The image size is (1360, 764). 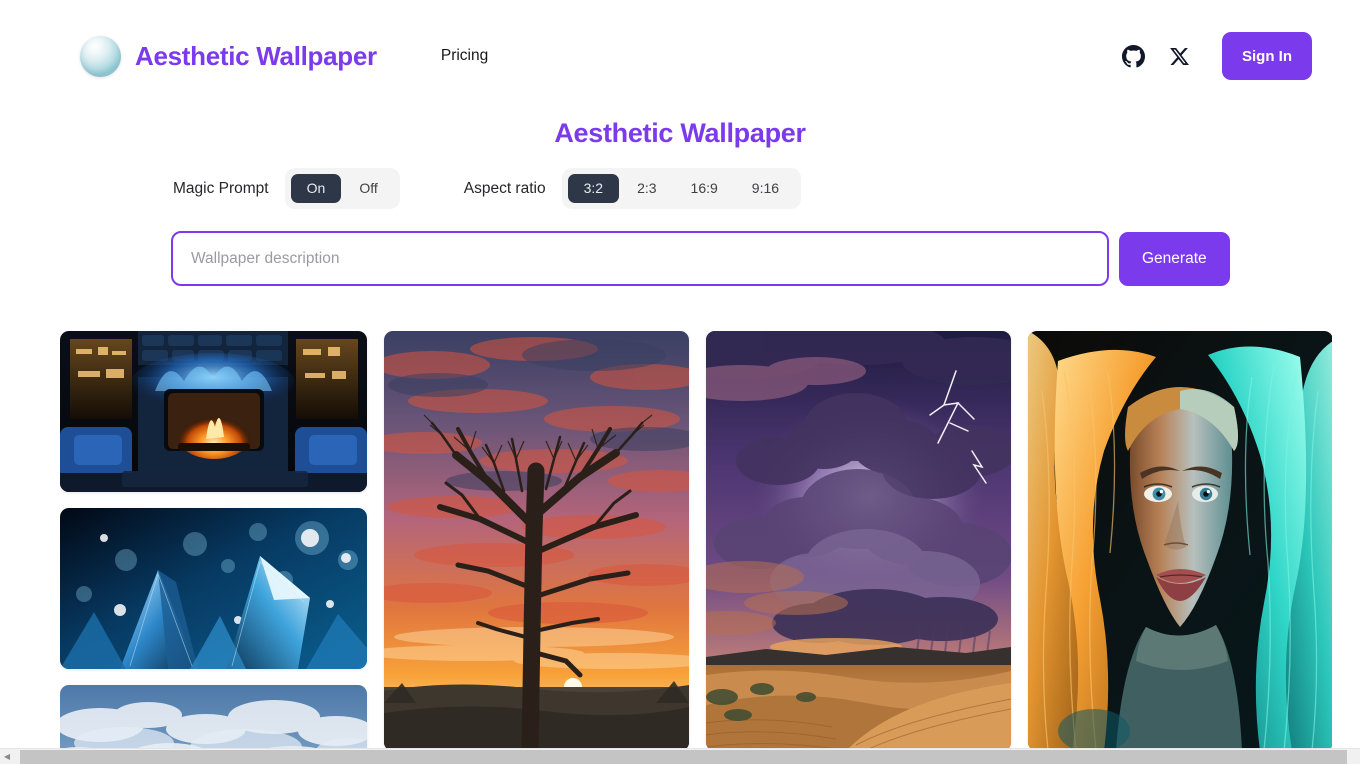 I want to click on magic-prompt-option-off: Off, so click(x=368, y=188).